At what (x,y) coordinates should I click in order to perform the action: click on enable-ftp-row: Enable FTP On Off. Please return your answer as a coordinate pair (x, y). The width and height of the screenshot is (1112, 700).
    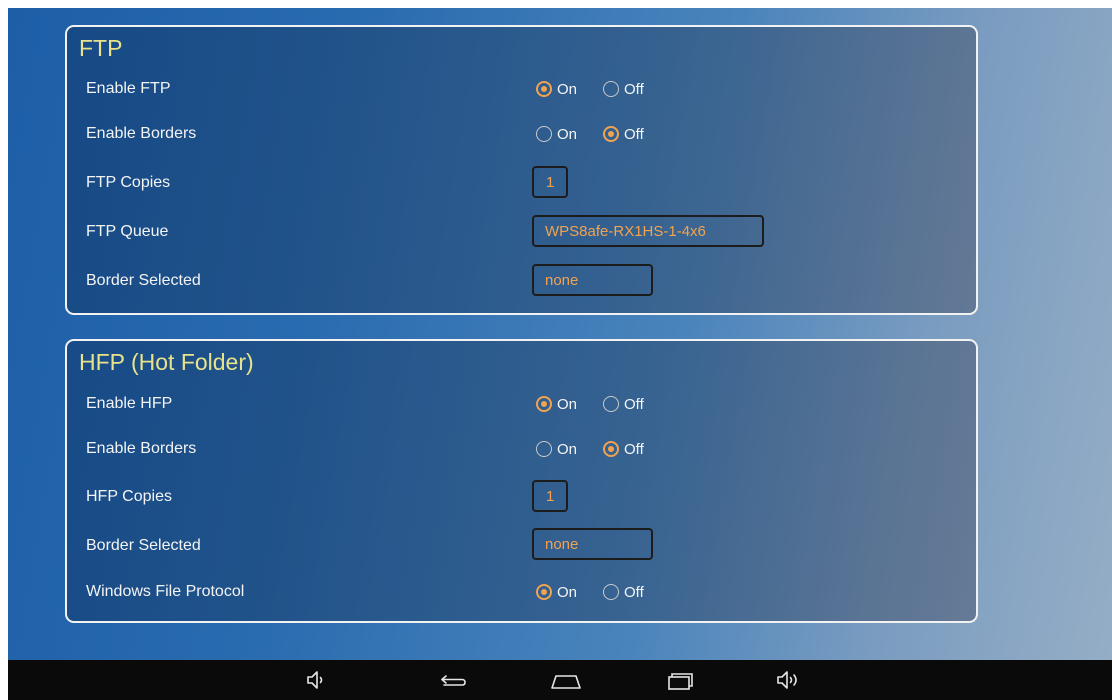
    Looking at the image, I should click on (521, 88).